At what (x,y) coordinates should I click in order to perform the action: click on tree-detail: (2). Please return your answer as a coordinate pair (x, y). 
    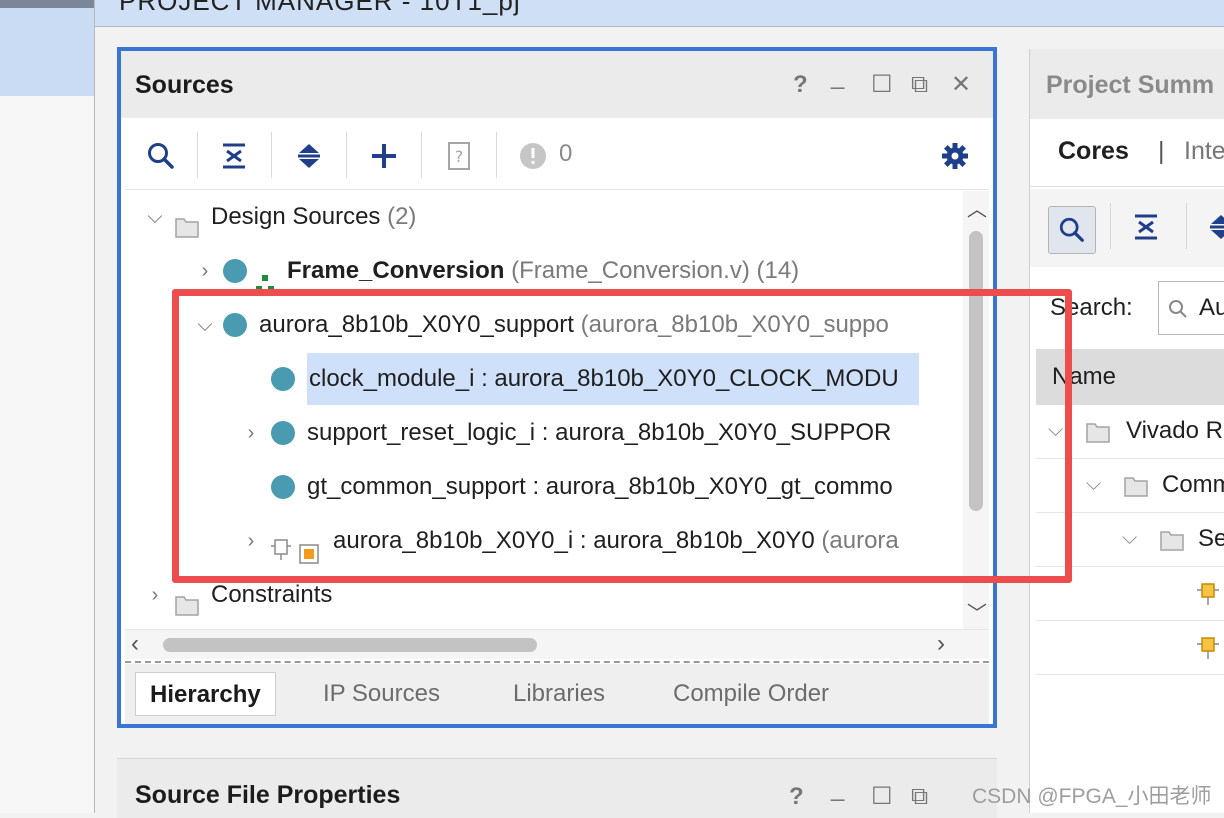
    Looking at the image, I should click on (402, 216).